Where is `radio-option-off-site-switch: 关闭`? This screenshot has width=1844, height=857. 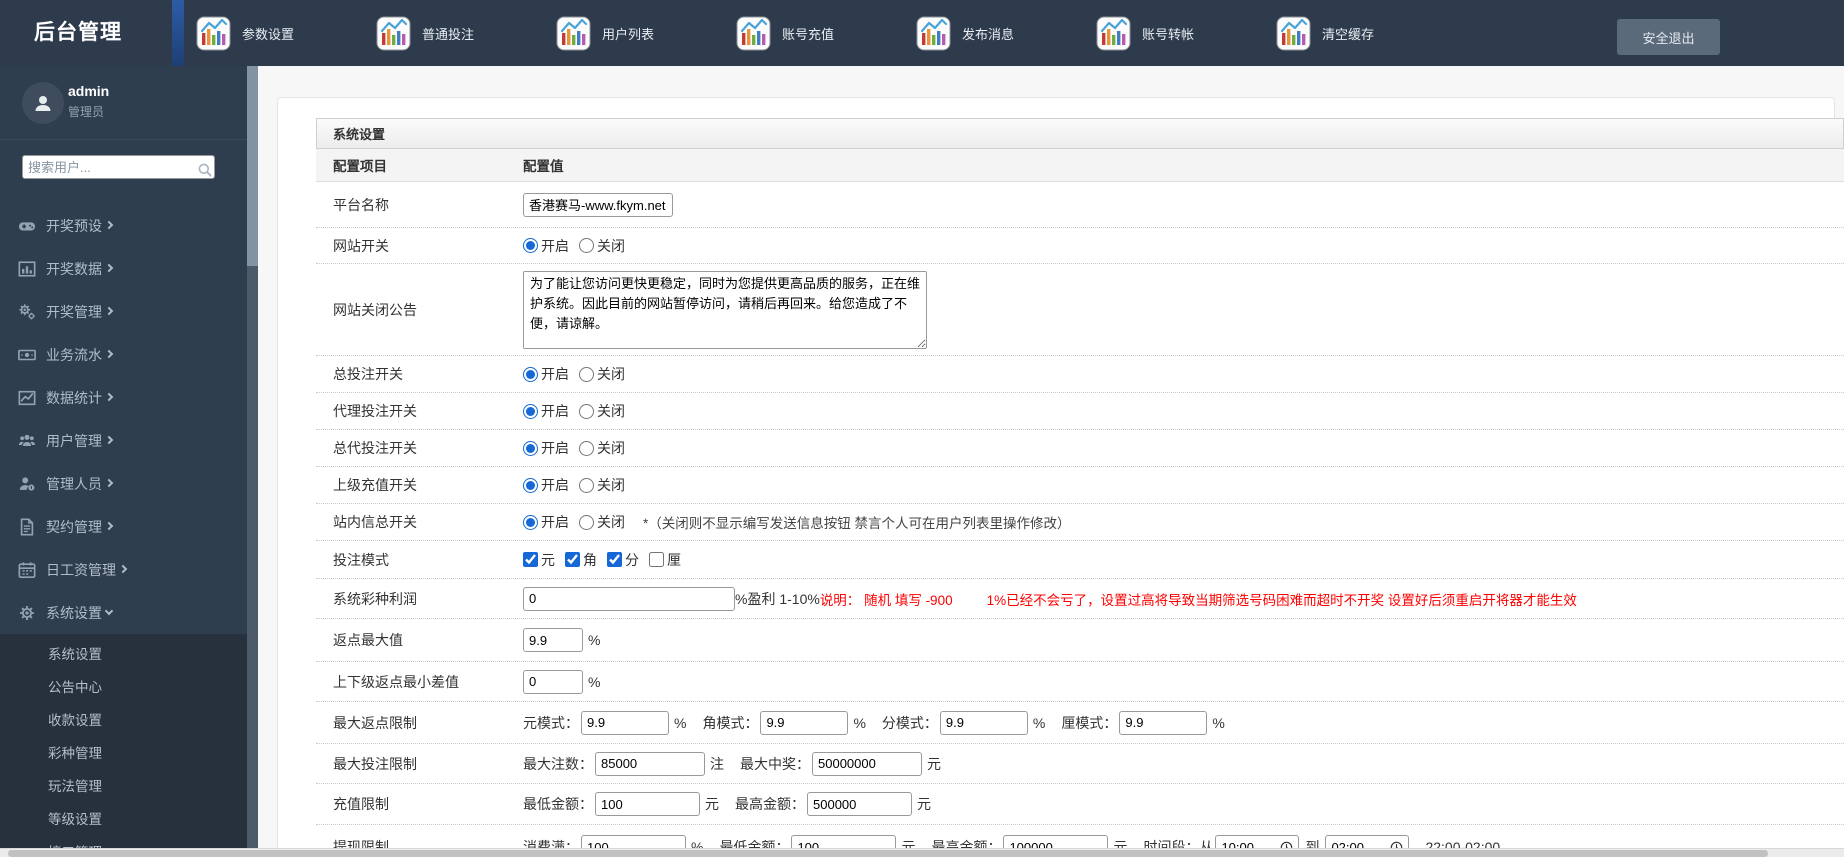 radio-option-off-site-switch: 关闭 is located at coordinates (602, 246).